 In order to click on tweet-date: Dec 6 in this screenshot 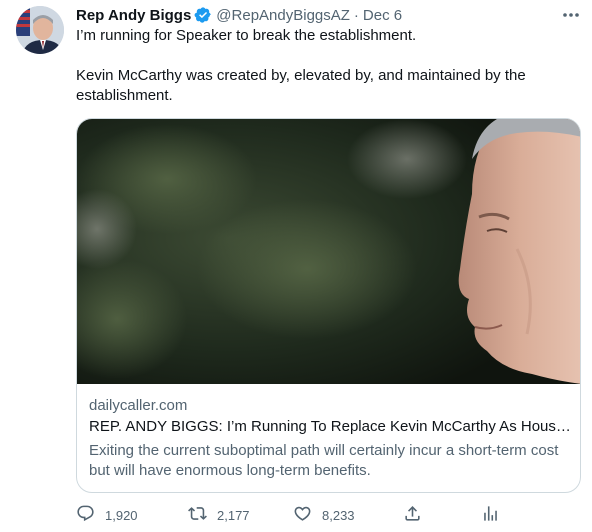, I will do `click(382, 15)`.